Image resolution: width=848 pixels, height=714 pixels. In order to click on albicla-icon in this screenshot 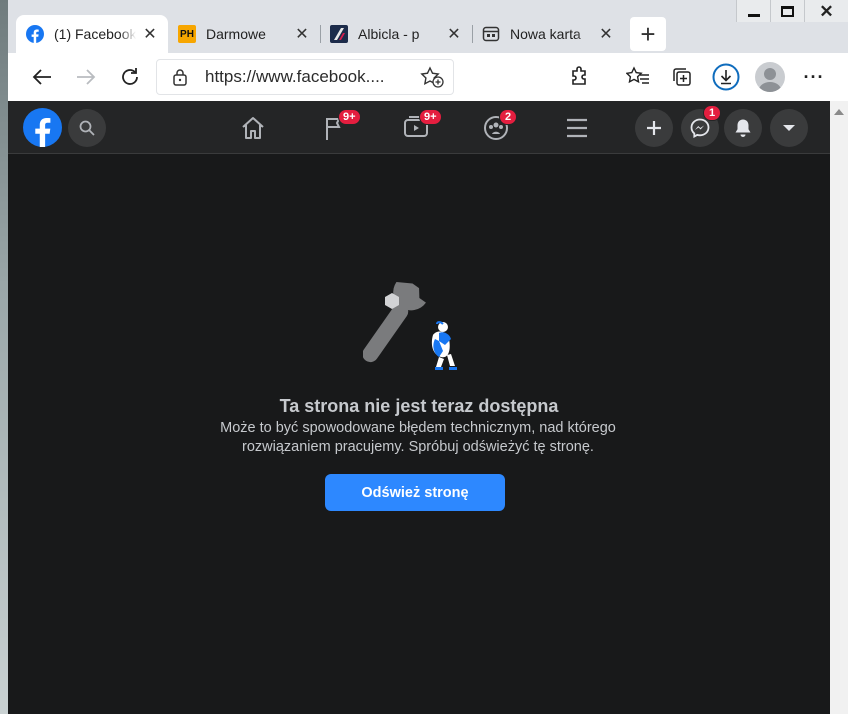, I will do `click(339, 34)`.